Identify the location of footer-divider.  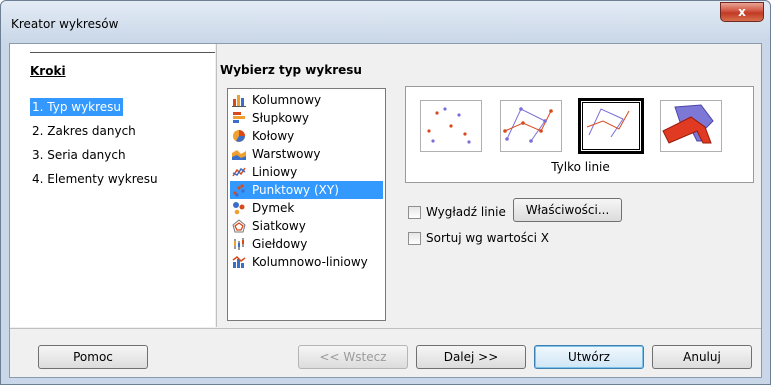
(385, 328).